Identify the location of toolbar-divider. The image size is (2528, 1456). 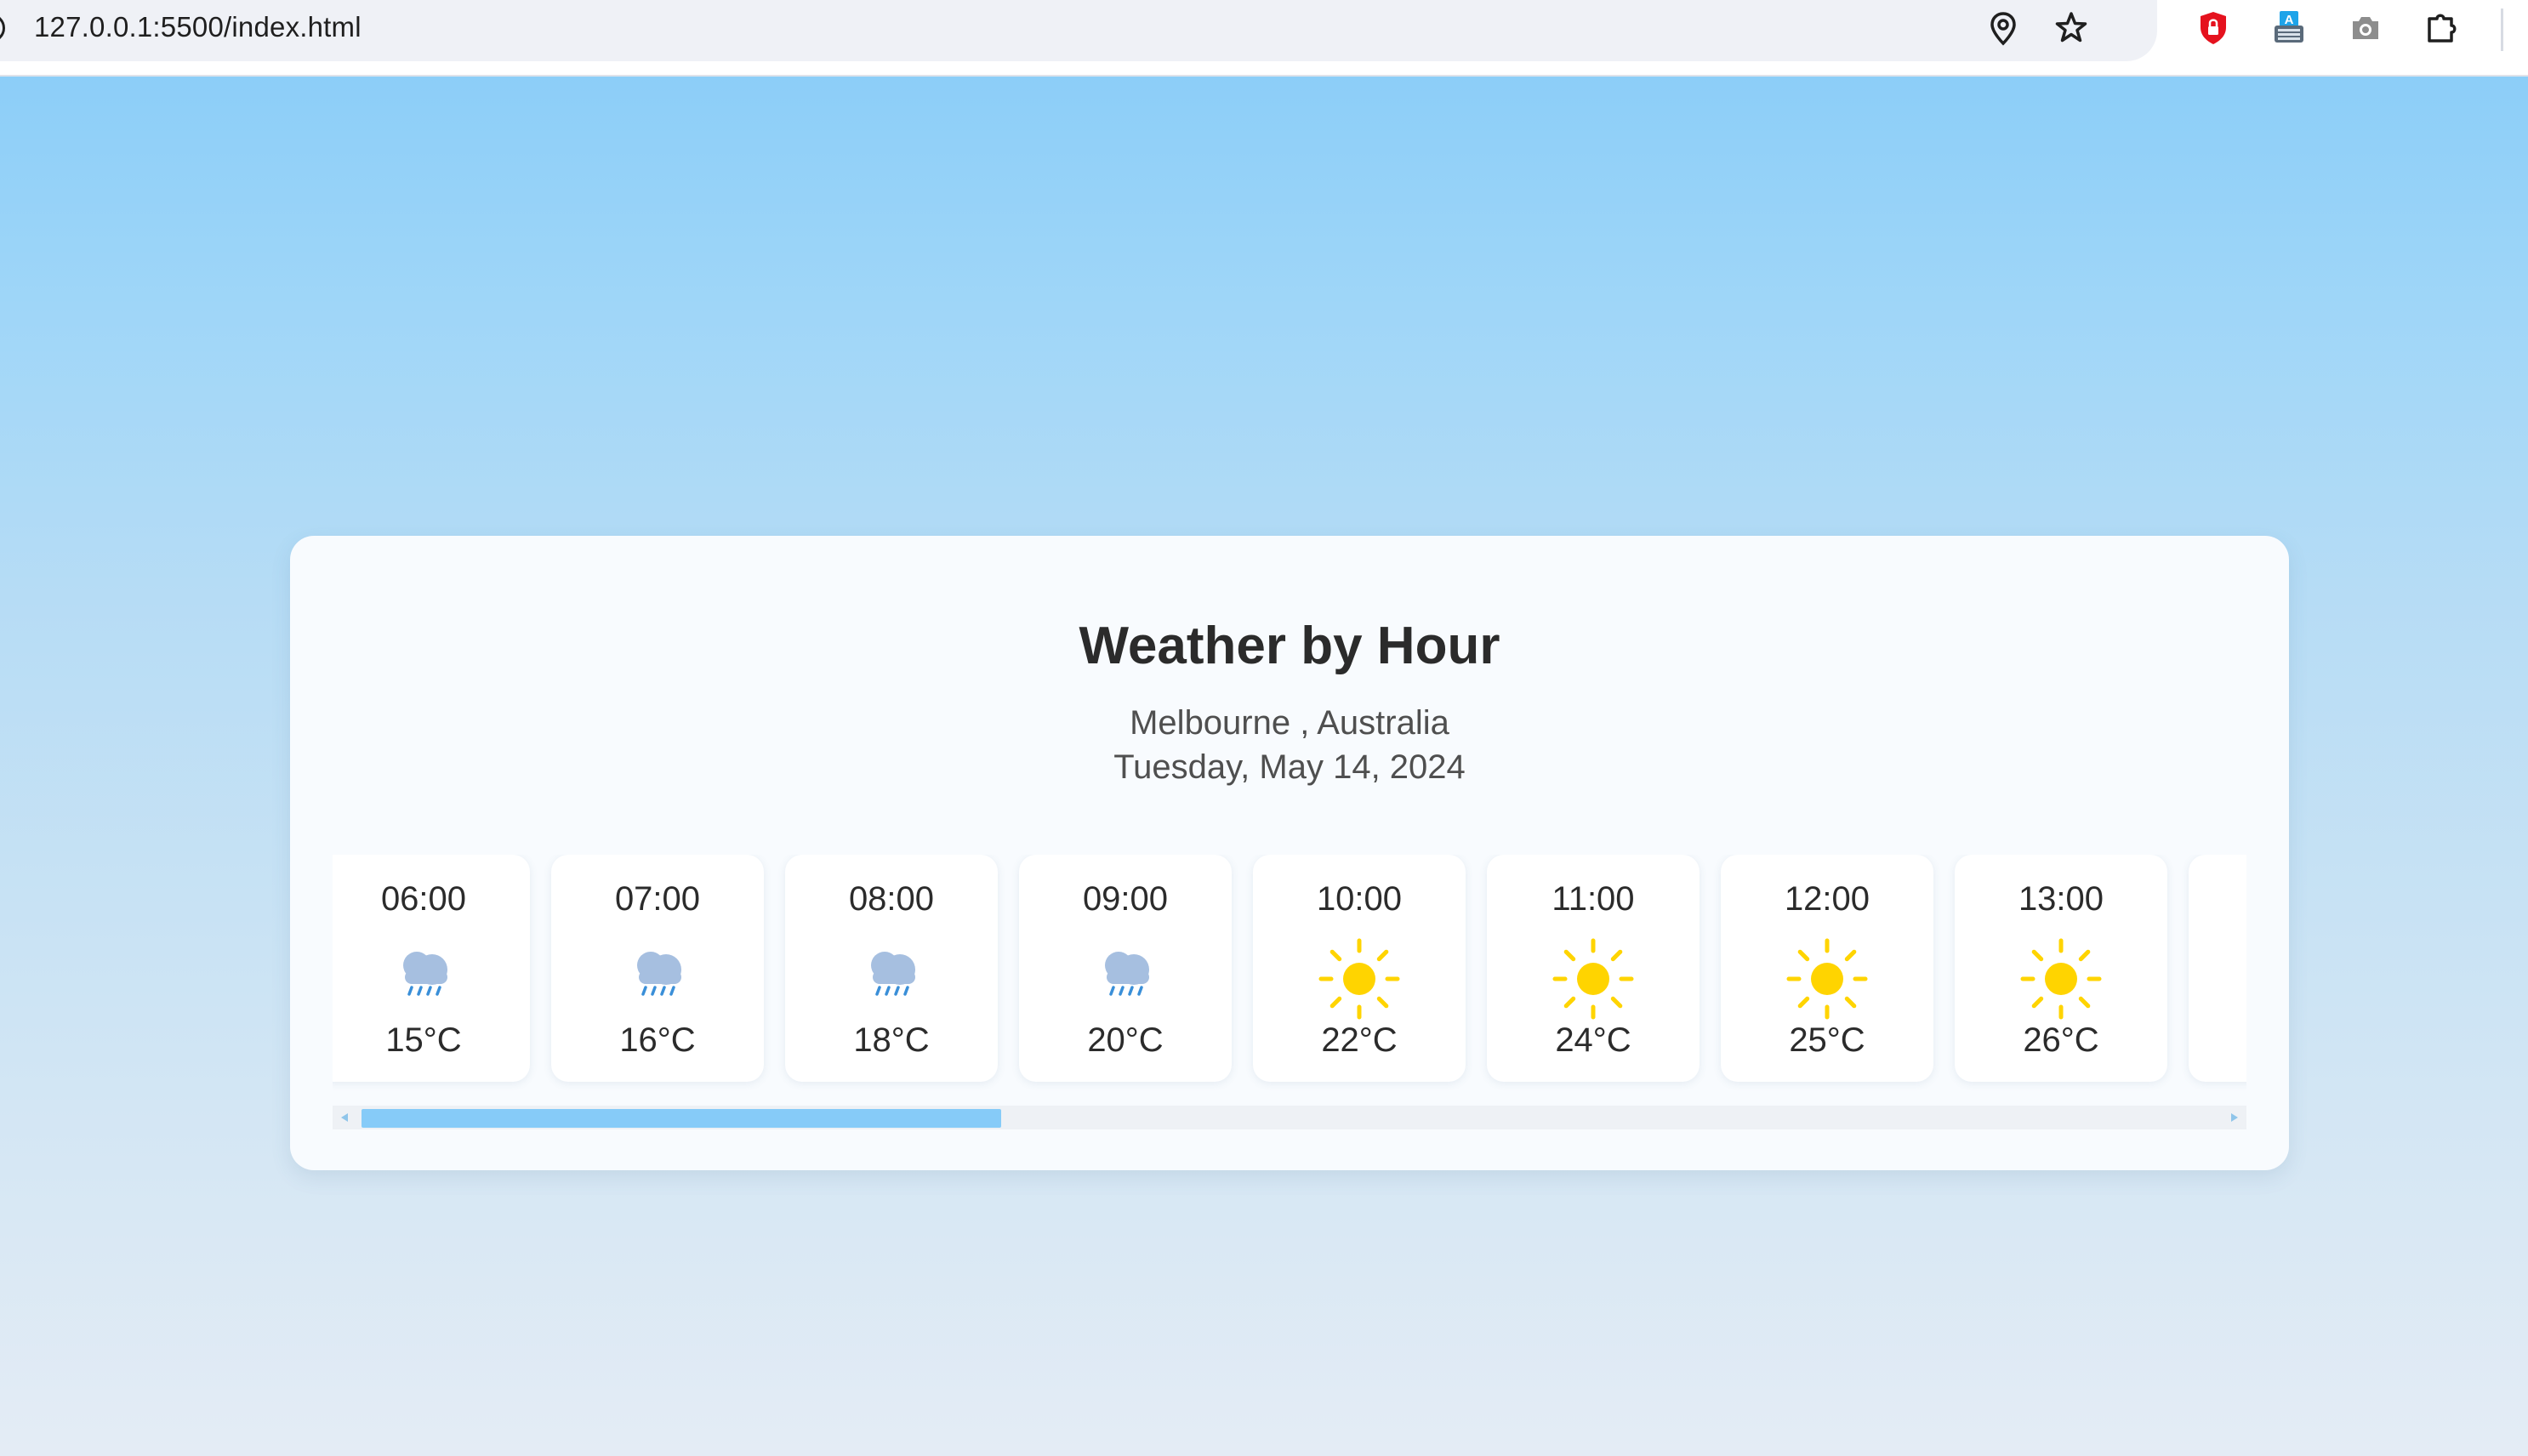
(2502, 30).